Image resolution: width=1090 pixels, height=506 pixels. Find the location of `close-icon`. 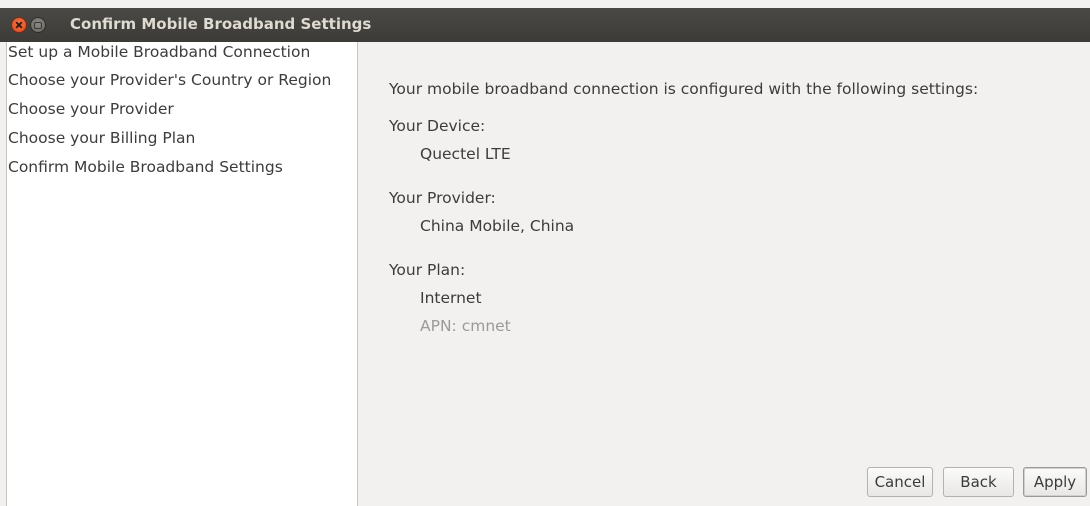

close-icon is located at coordinates (19, 25).